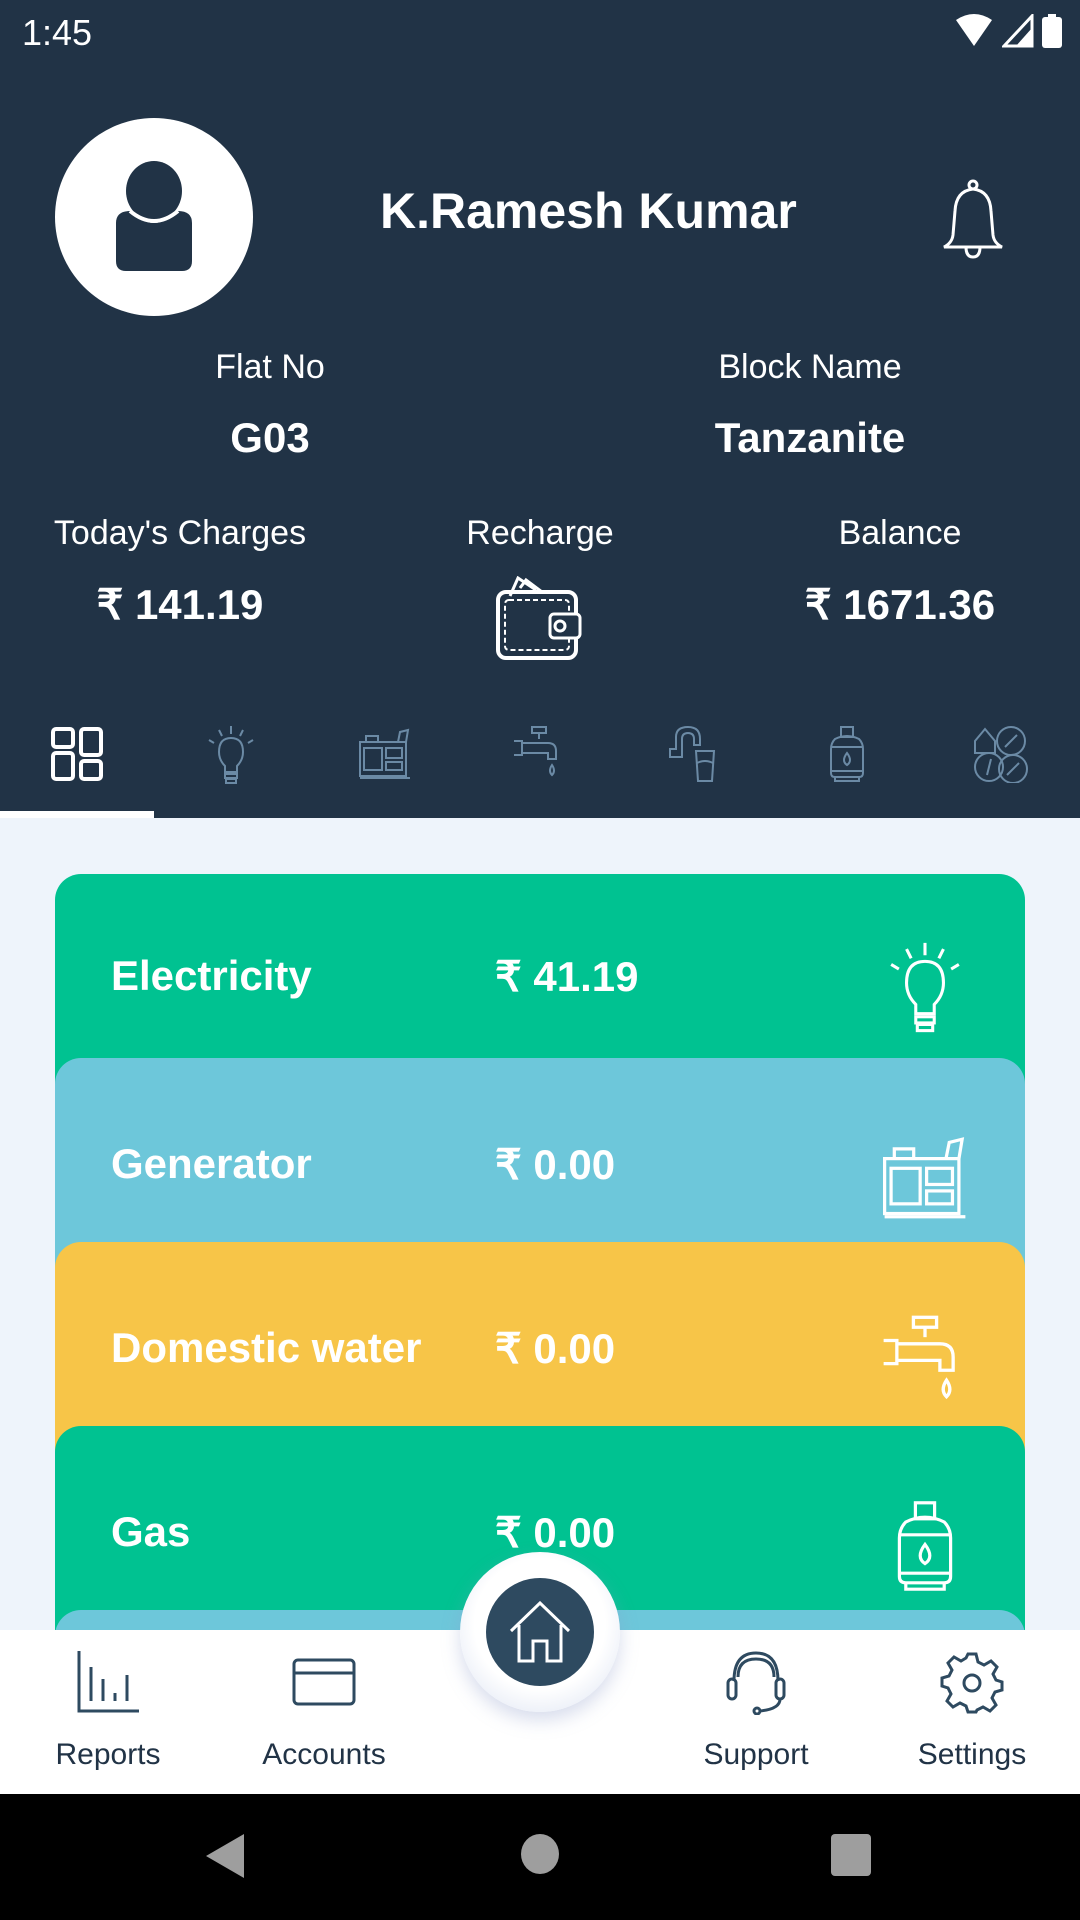 Image resolution: width=1080 pixels, height=1920 pixels. I want to click on avatar, so click(154, 217).